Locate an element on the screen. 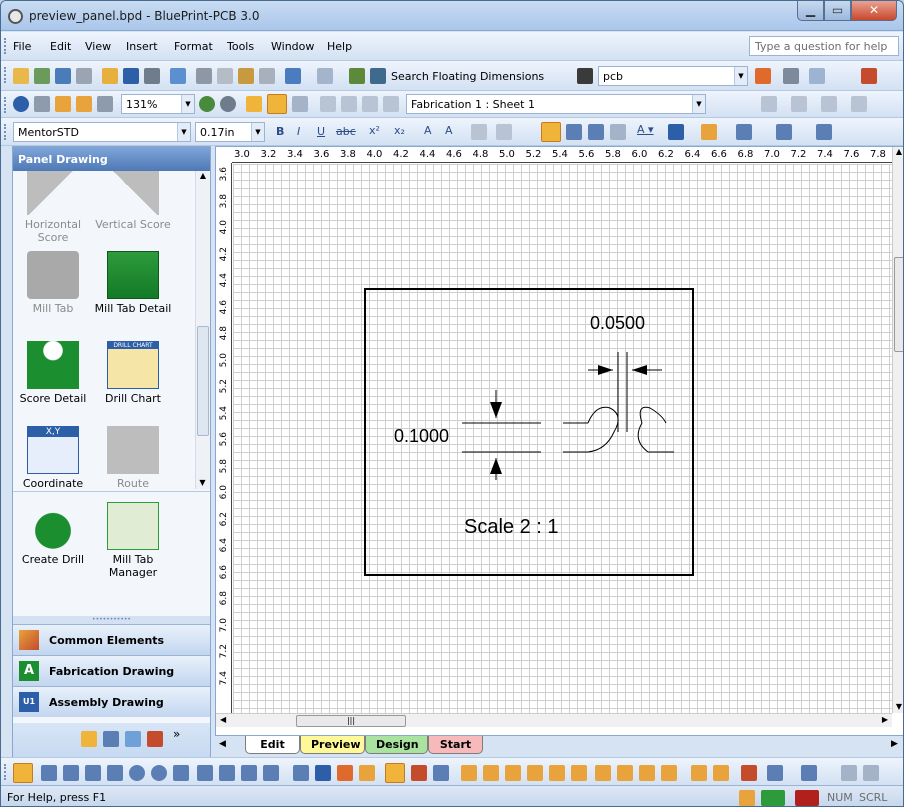  datum-dimension-icon is located at coordinates (419, 773).